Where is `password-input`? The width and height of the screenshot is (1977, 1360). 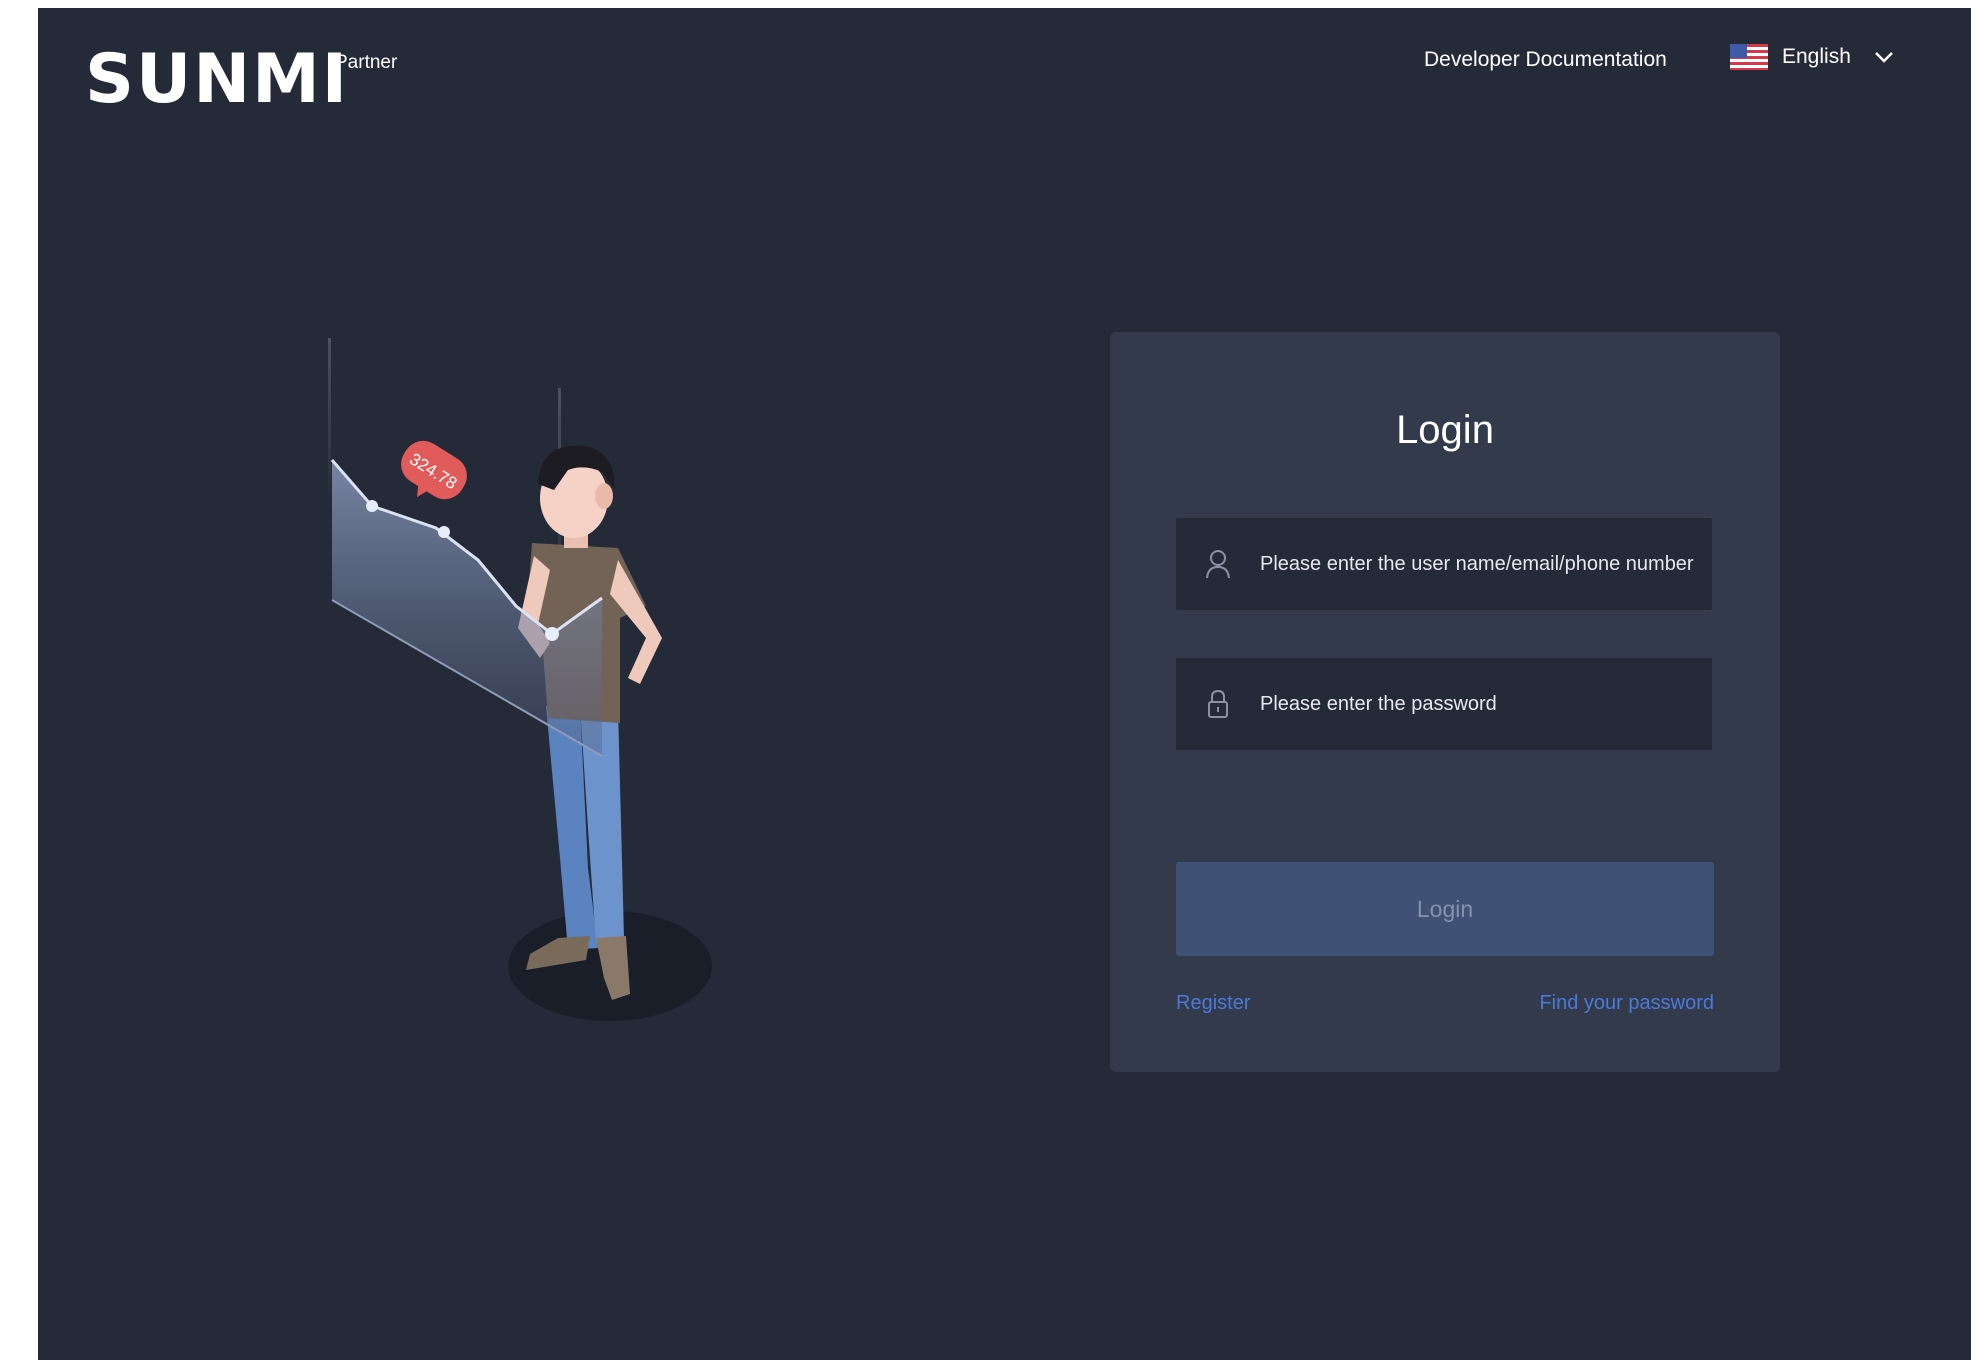 password-input is located at coordinates (1480, 704).